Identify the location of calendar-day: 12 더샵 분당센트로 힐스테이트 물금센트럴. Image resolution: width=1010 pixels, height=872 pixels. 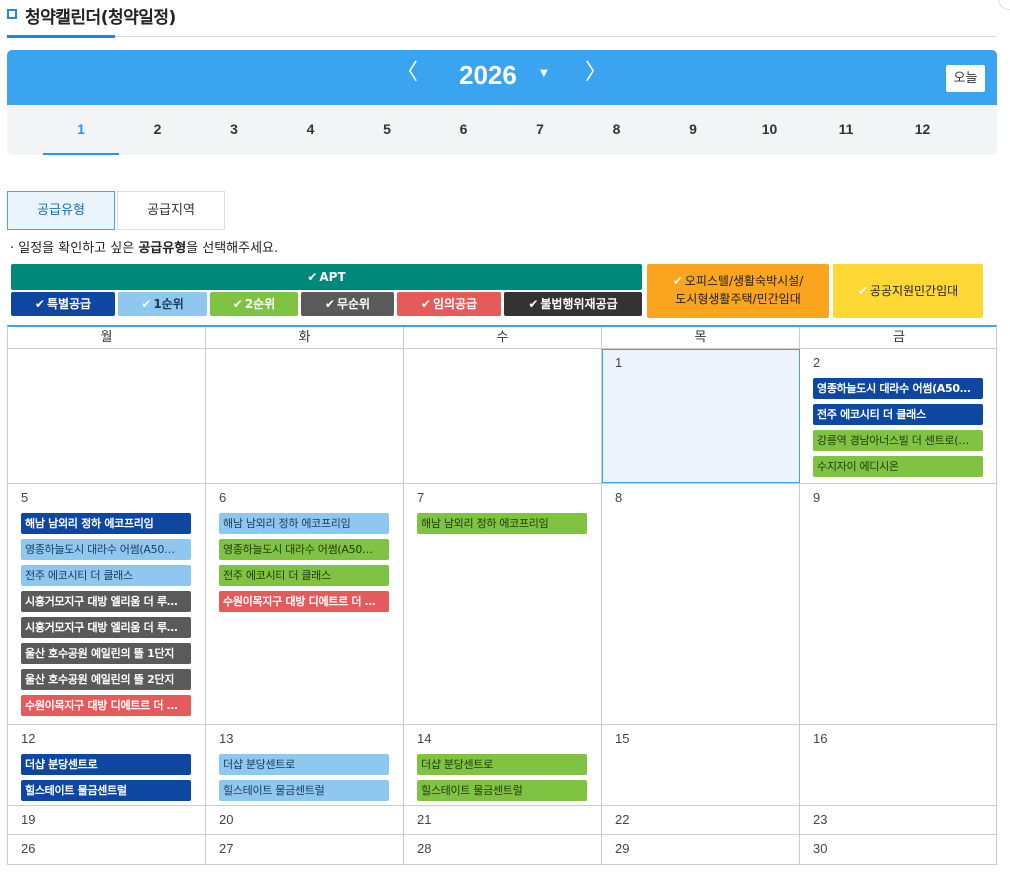
(107, 765).